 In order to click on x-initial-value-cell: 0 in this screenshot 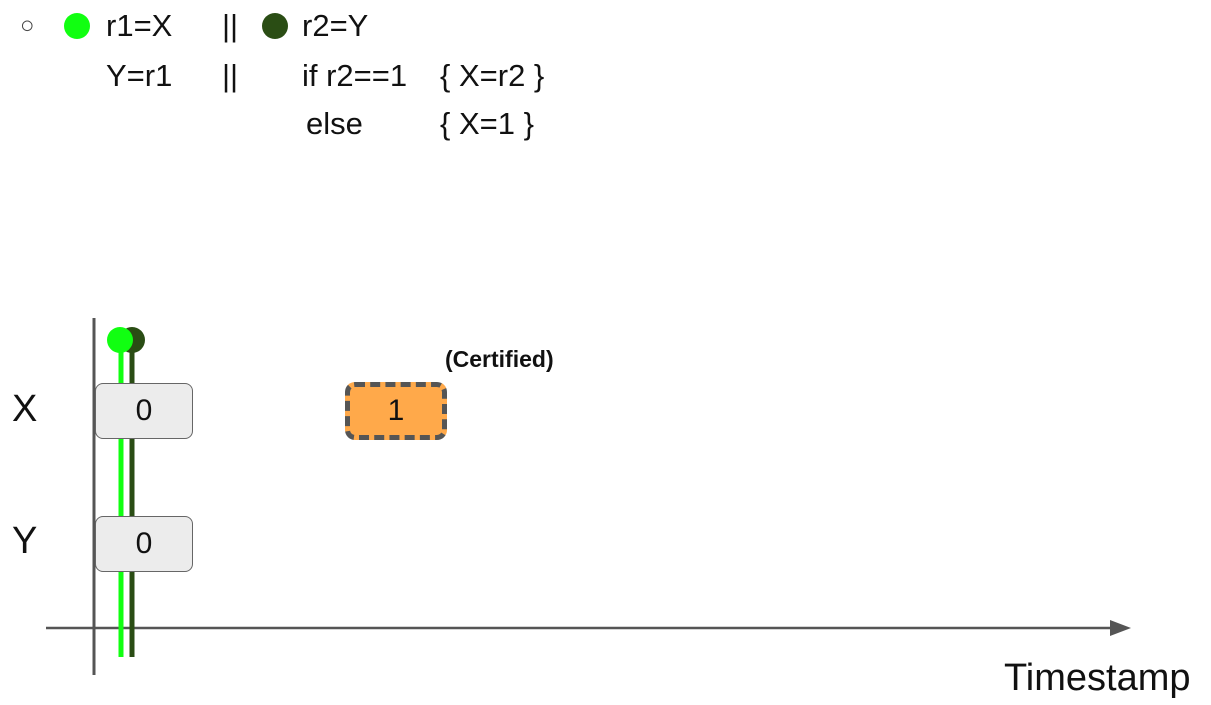, I will do `click(144, 411)`.